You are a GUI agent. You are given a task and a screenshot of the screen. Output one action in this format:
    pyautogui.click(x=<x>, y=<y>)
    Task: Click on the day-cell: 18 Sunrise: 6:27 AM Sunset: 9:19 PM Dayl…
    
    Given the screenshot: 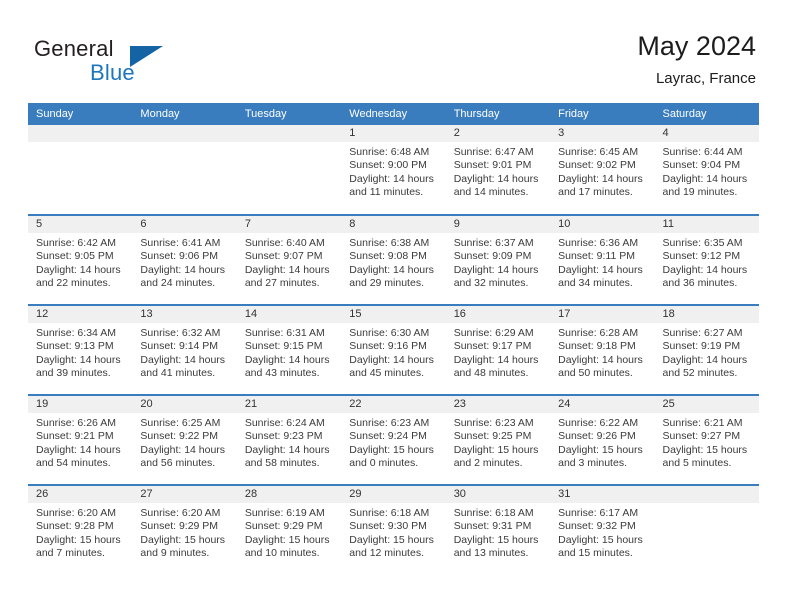 What is the action you would take?
    pyautogui.click(x=706, y=349)
    